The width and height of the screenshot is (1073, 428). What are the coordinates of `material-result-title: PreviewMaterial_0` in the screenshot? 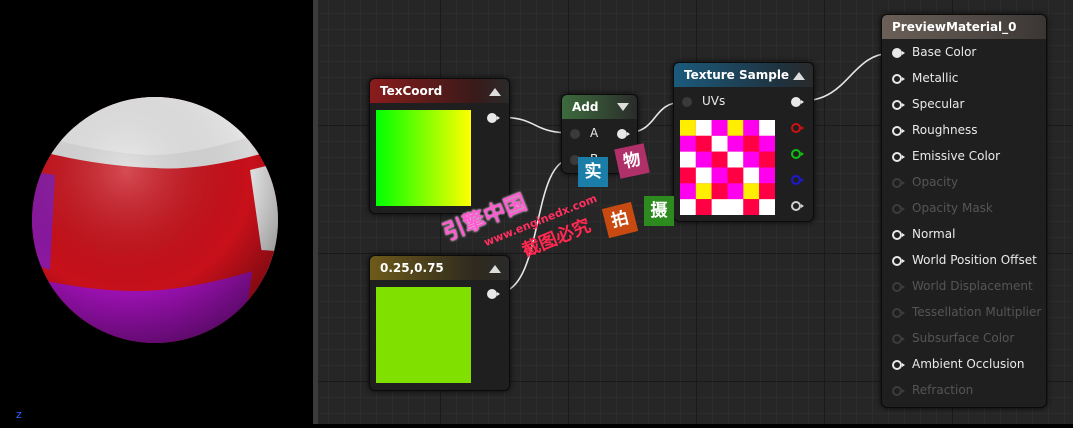 It's located at (954, 27).